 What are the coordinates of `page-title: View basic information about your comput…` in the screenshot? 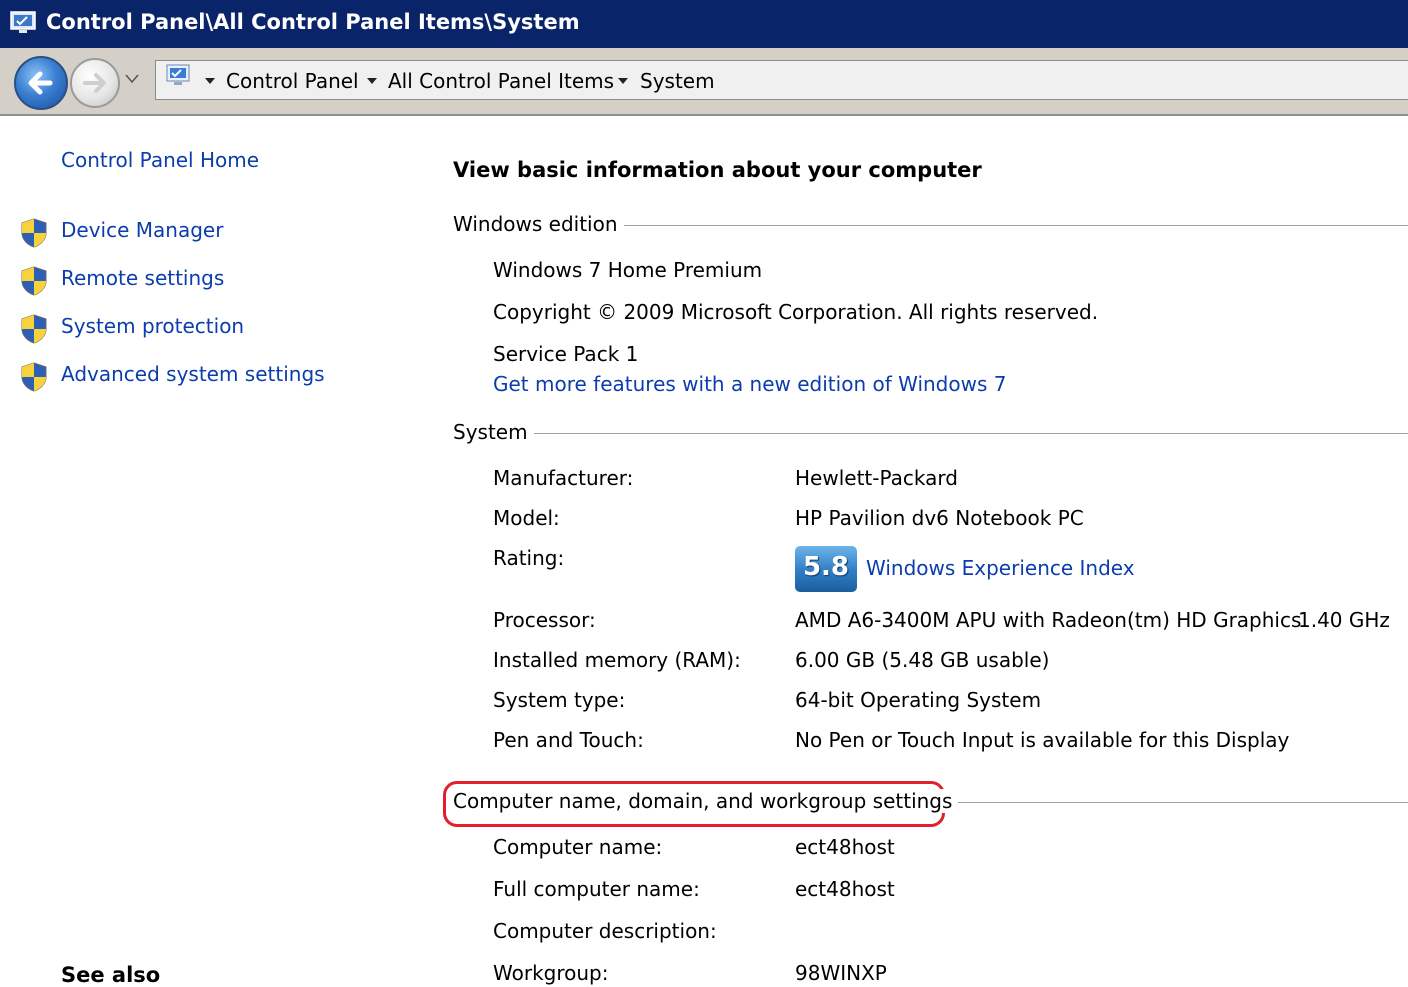 It's located at (717, 170).